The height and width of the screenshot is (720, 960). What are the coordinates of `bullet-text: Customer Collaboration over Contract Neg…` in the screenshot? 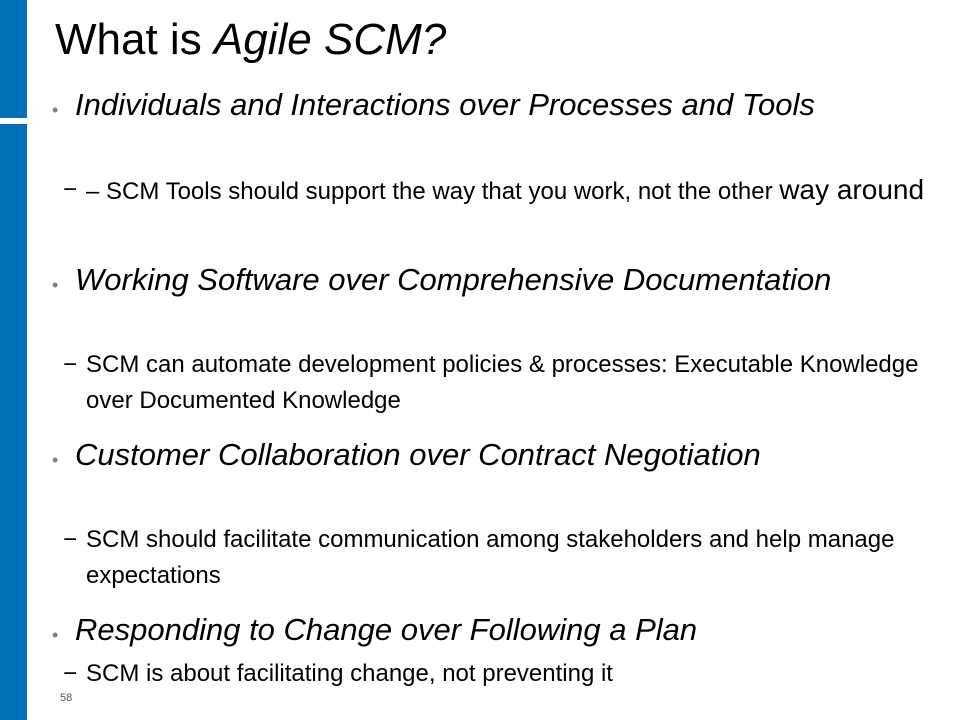 It's located at (418, 454).